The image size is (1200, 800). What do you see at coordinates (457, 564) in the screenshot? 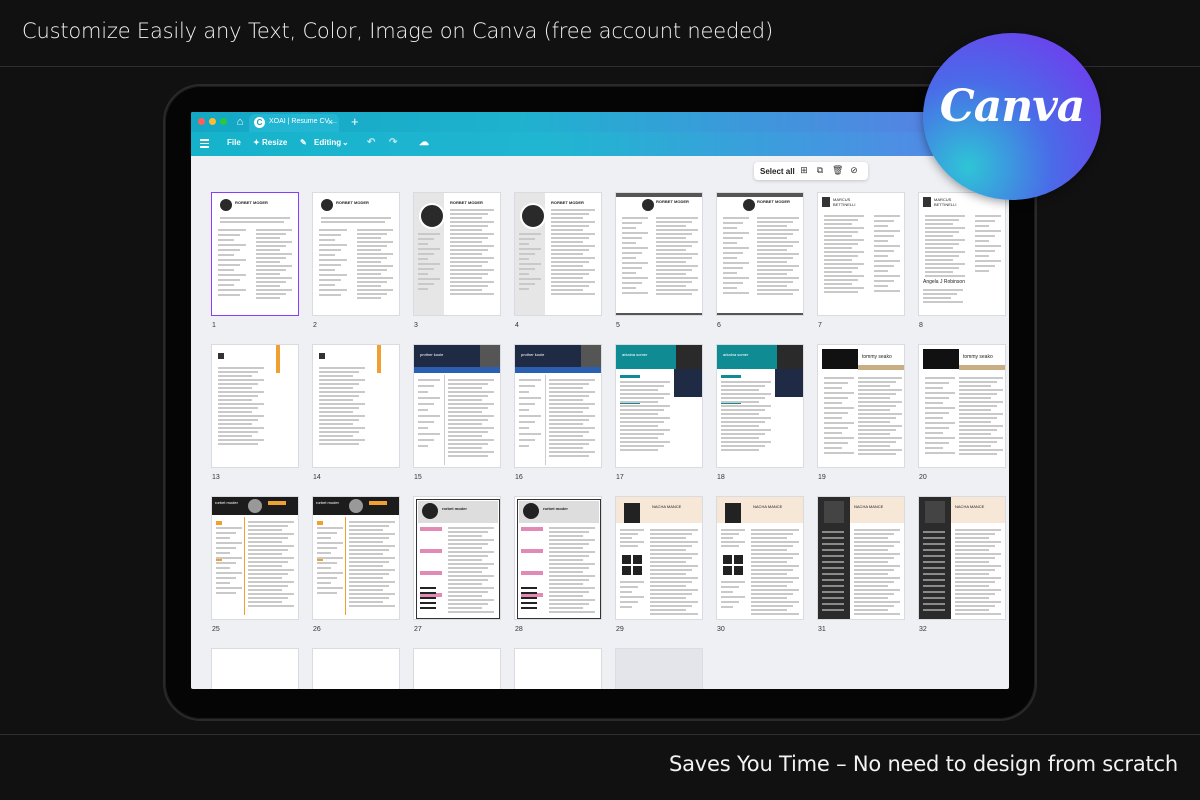
I see `page-thumbnail: rorbet moder 27` at bounding box center [457, 564].